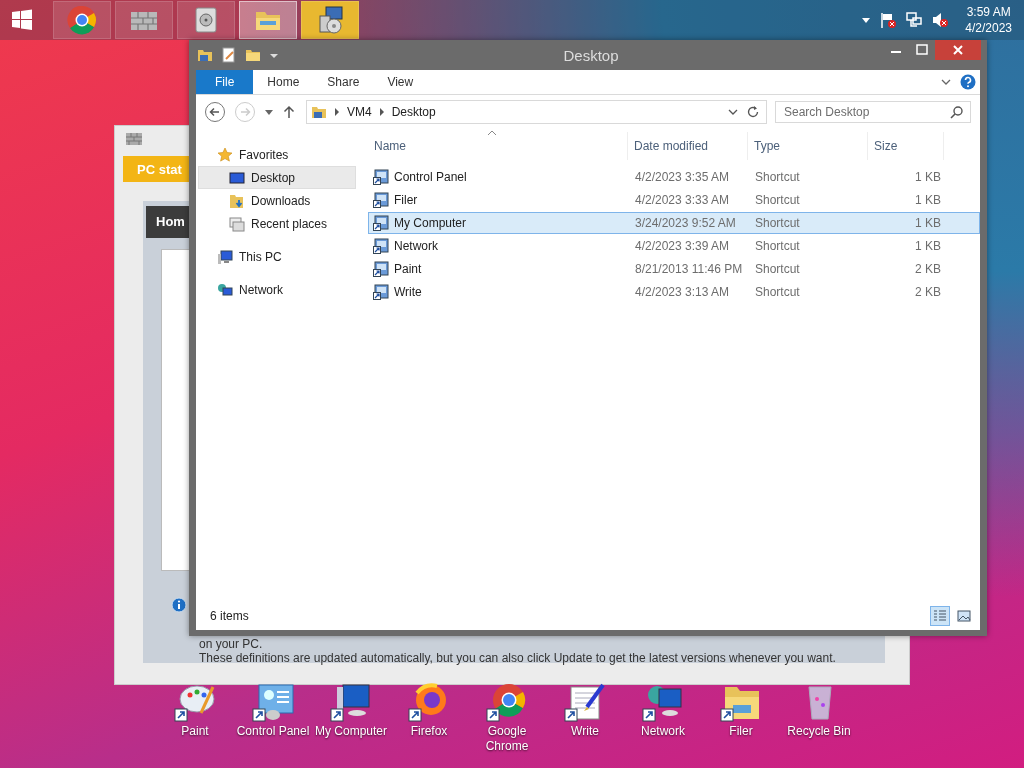 The height and width of the screenshot is (768, 1024). What do you see at coordinates (819, 731) in the screenshot?
I see `shortcut-label: Recycle Bin` at bounding box center [819, 731].